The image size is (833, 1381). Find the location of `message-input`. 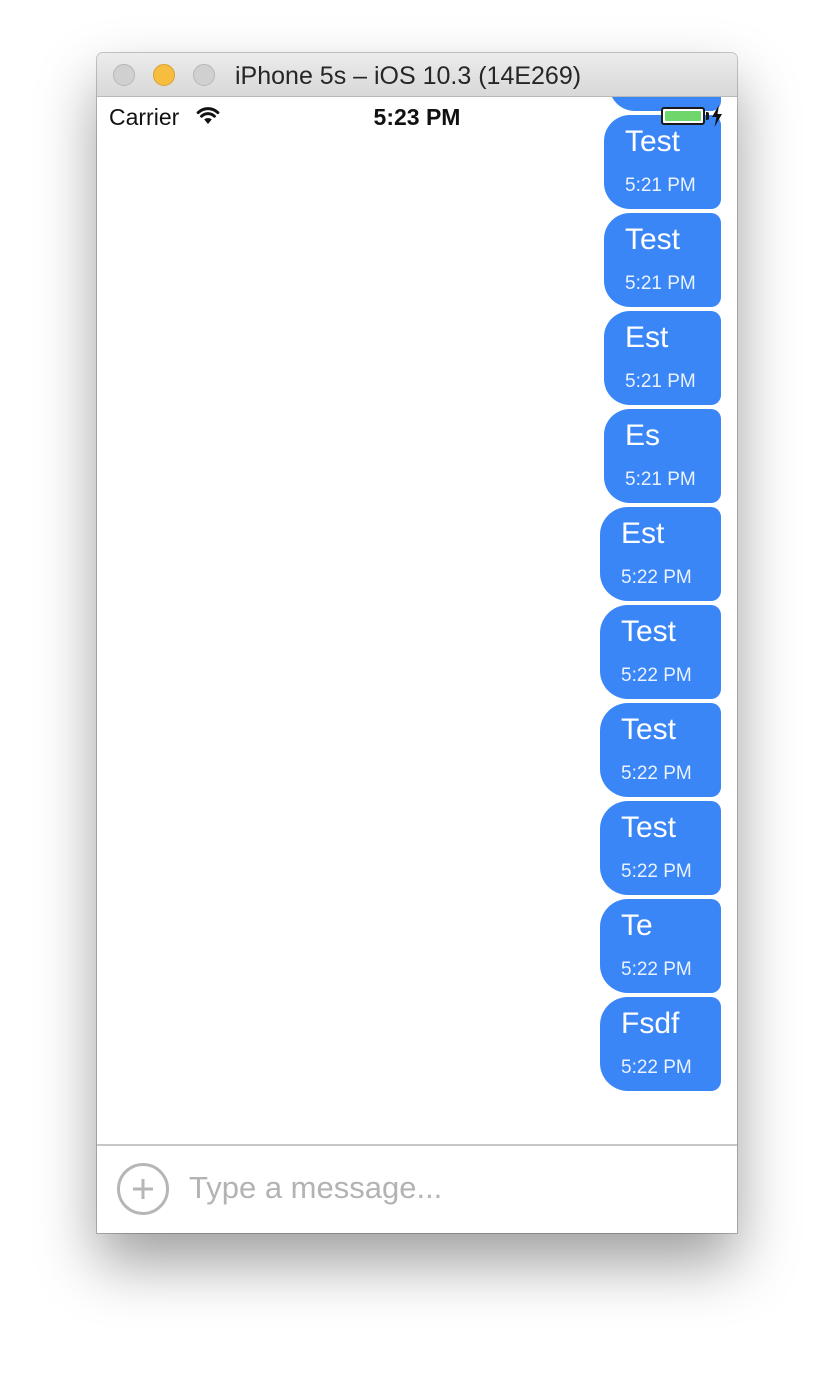

message-input is located at coordinates (449, 1188).